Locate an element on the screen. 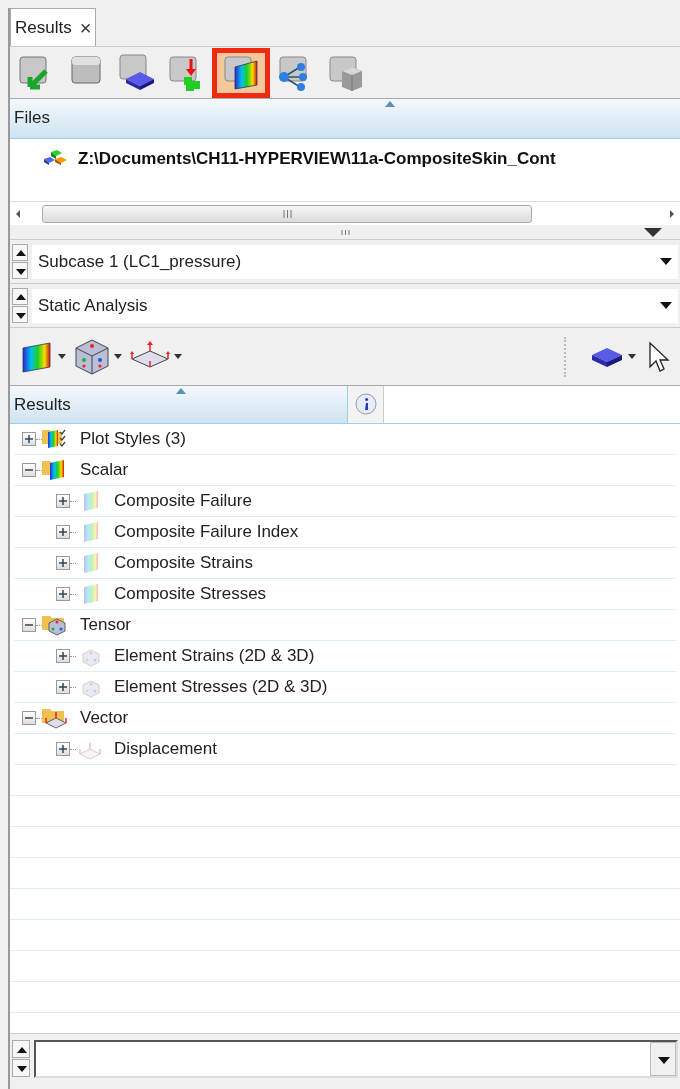 The width and height of the screenshot is (680, 1089). results-tab: Results × is located at coordinates (53, 27).